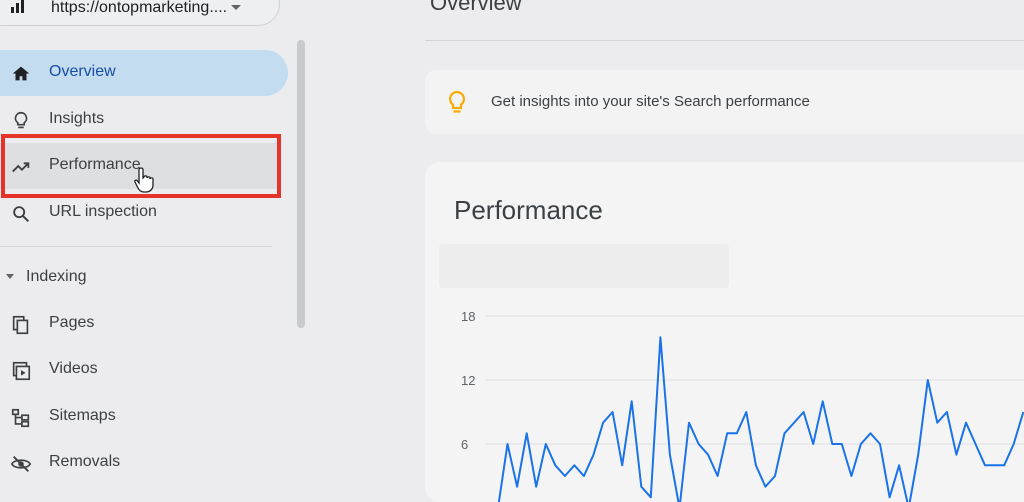 The height and width of the screenshot is (502, 1024). Describe the element at coordinates (144, 278) in the screenshot. I see `section-toggle-indexing: Indexing` at that location.